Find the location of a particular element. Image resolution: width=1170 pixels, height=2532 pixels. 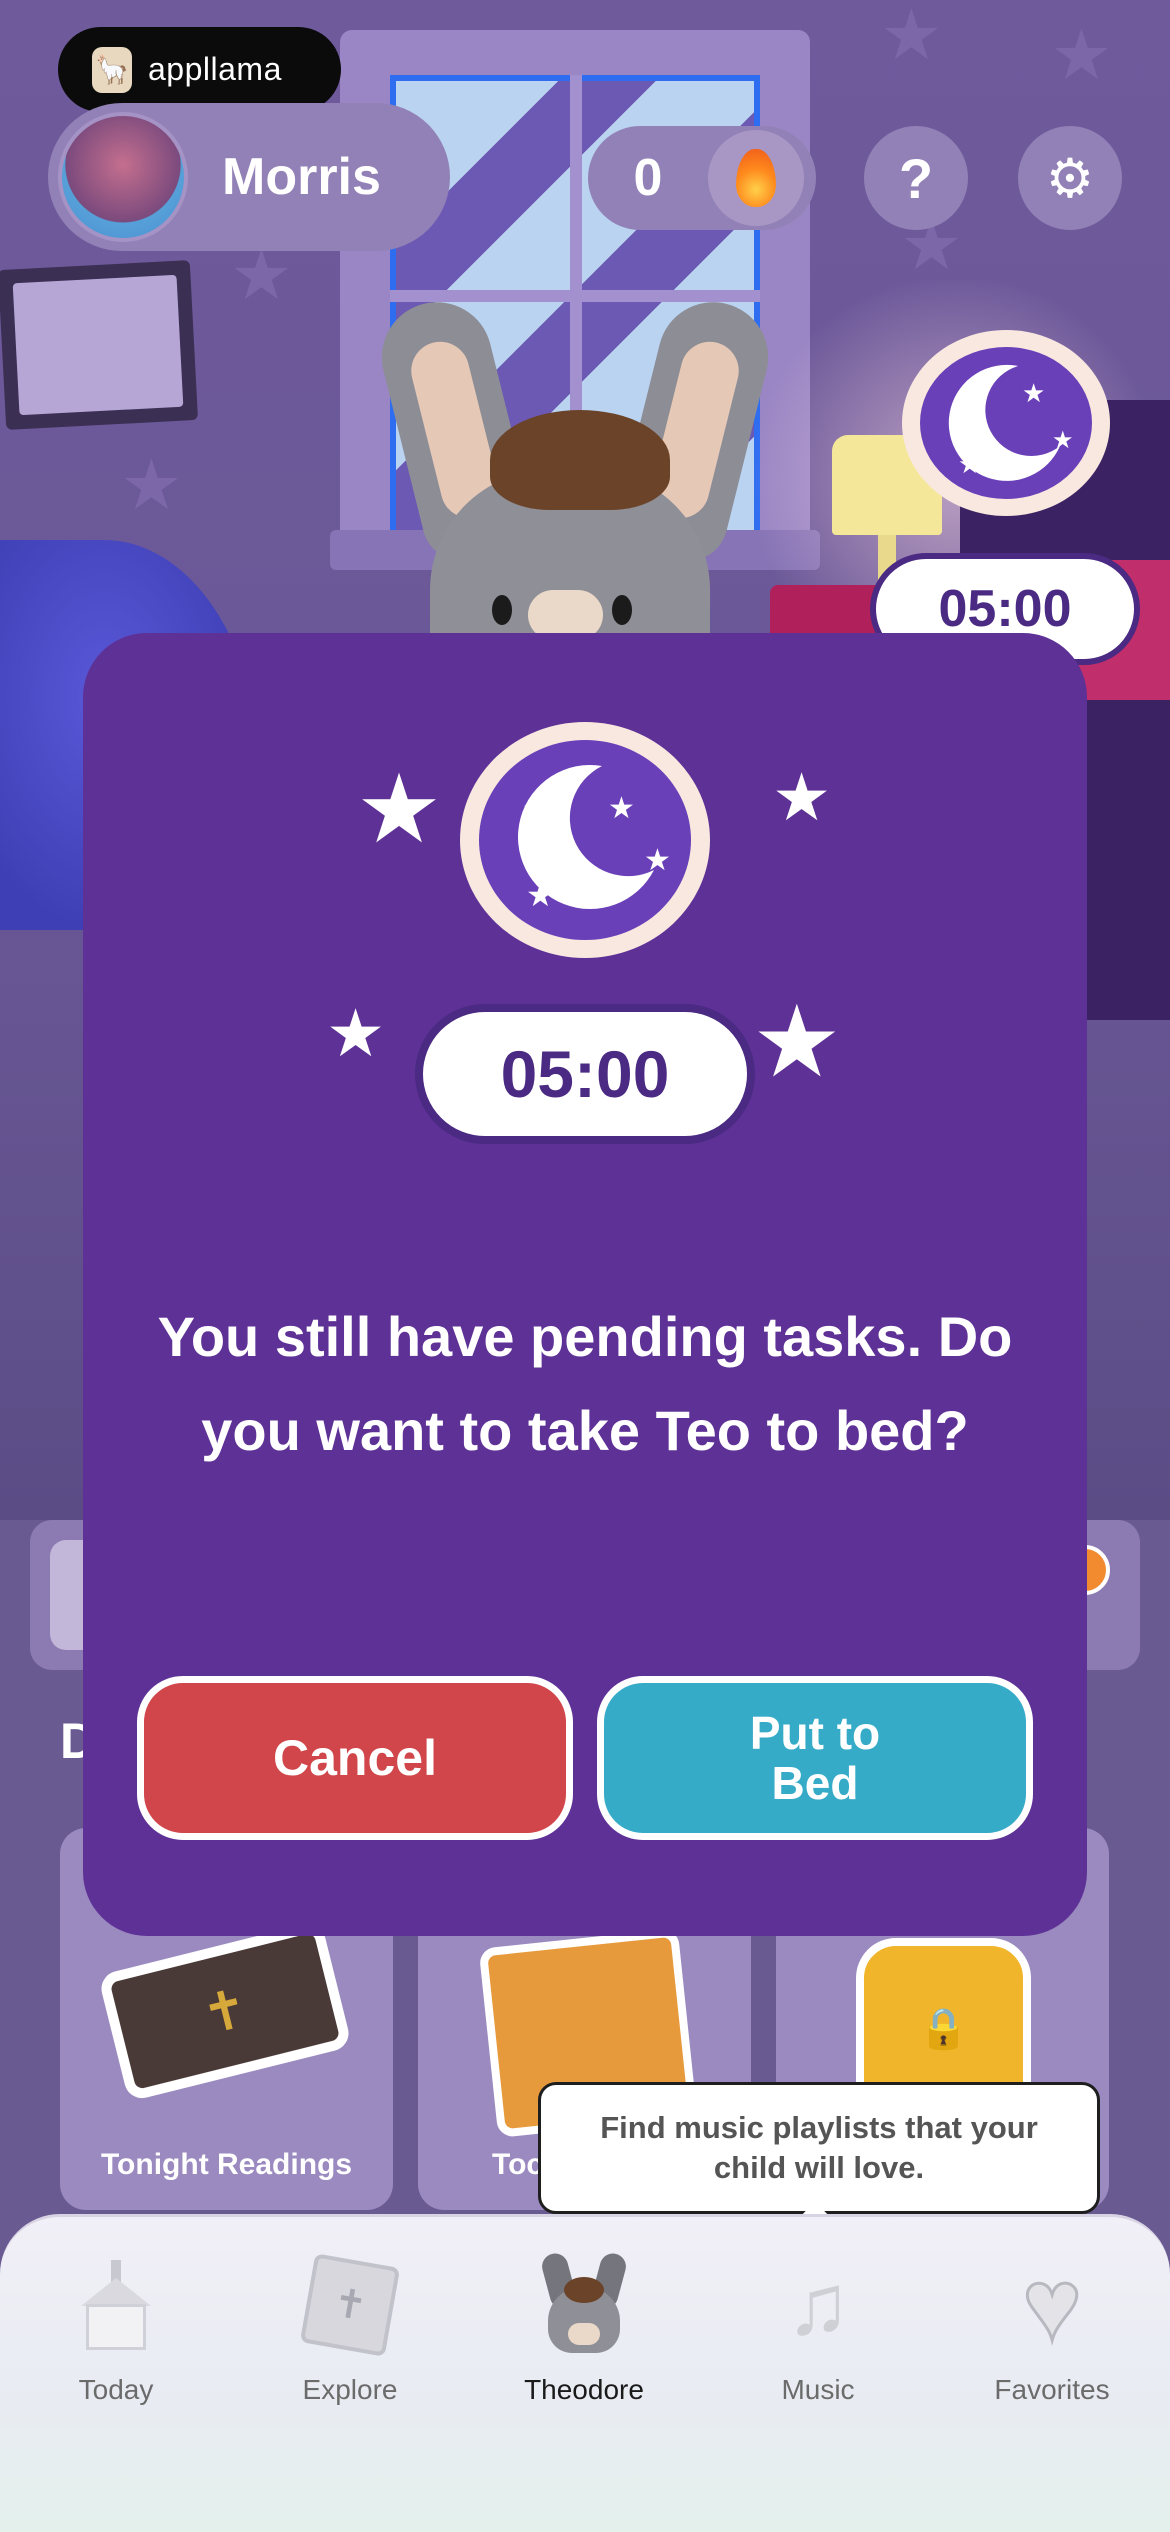

help-button: ? is located at coordinates (916, 178).